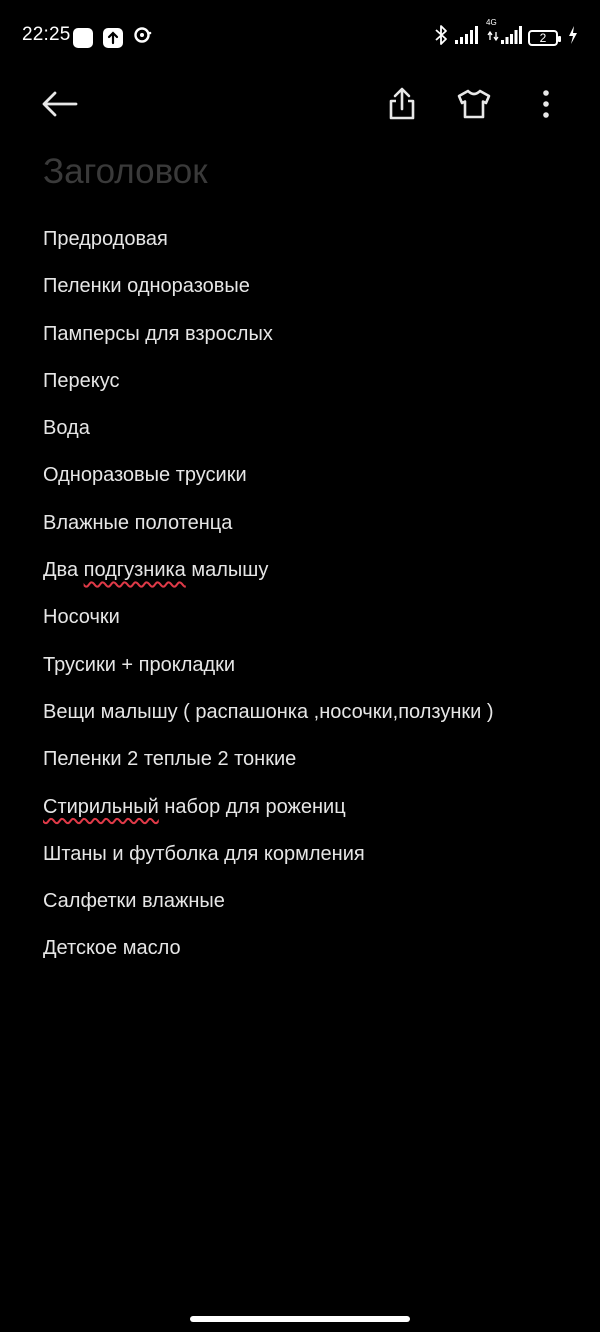 The height and width of the screenshot is (1332, 600). Describe the element at coordinates (441, 37) in the screenshot. I see `bluetooth-icon` at that location.